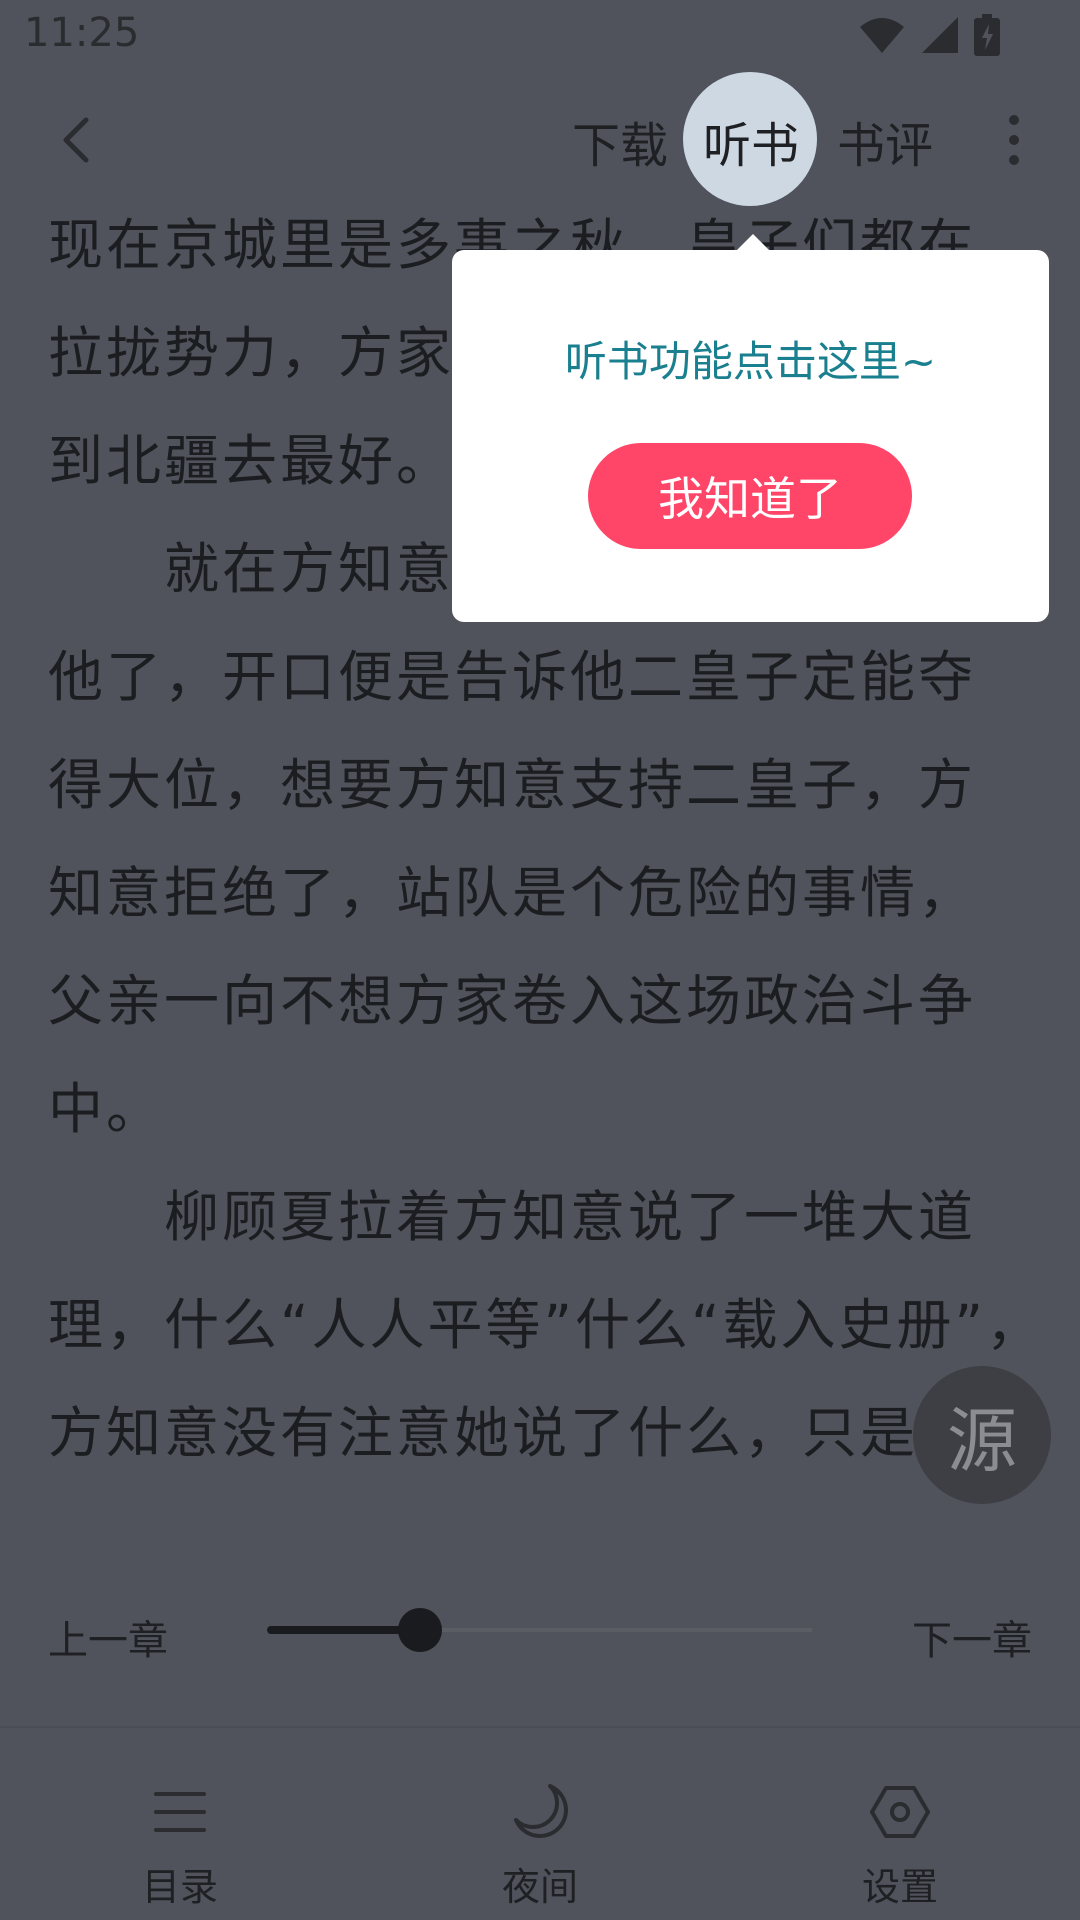 This screenshot has width=1080, height=1920. I want to click on nav-label-settings: 设置, so click(899, 1887).